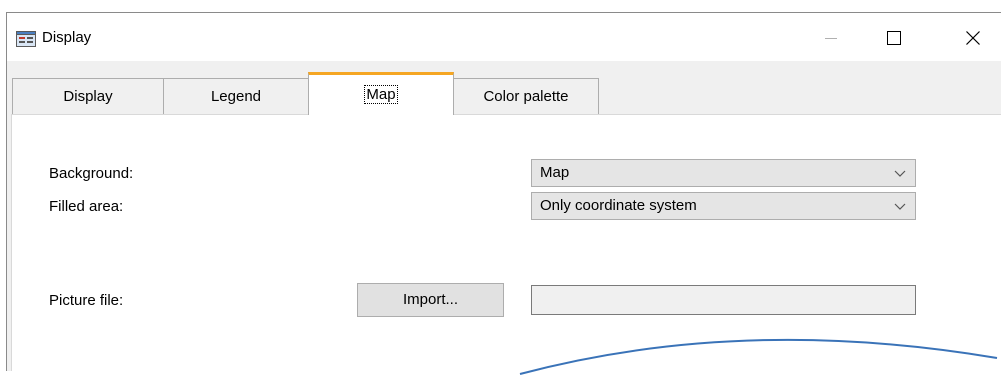 The image size is (1001, 375). I want to click on minimize-icon, so click(831, 38).